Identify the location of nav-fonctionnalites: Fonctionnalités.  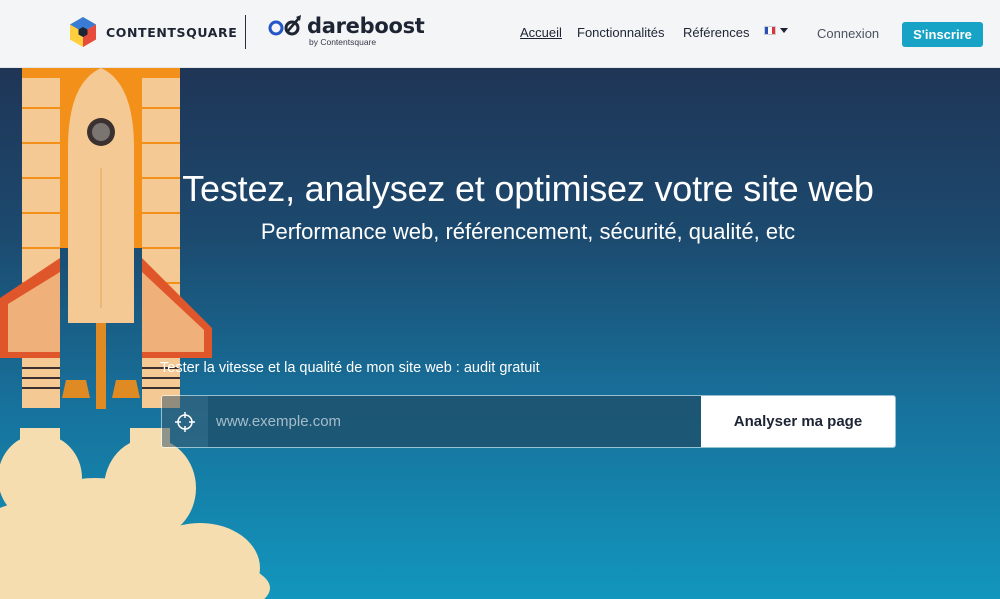
(620, 32).